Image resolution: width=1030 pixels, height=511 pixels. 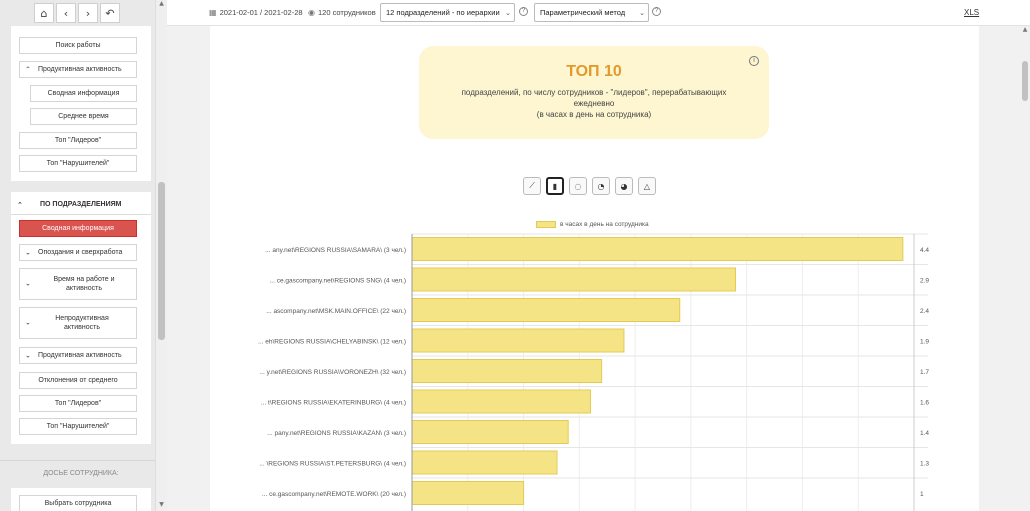 I want to click on value-label: 1.6, so click(x=924, y=403).